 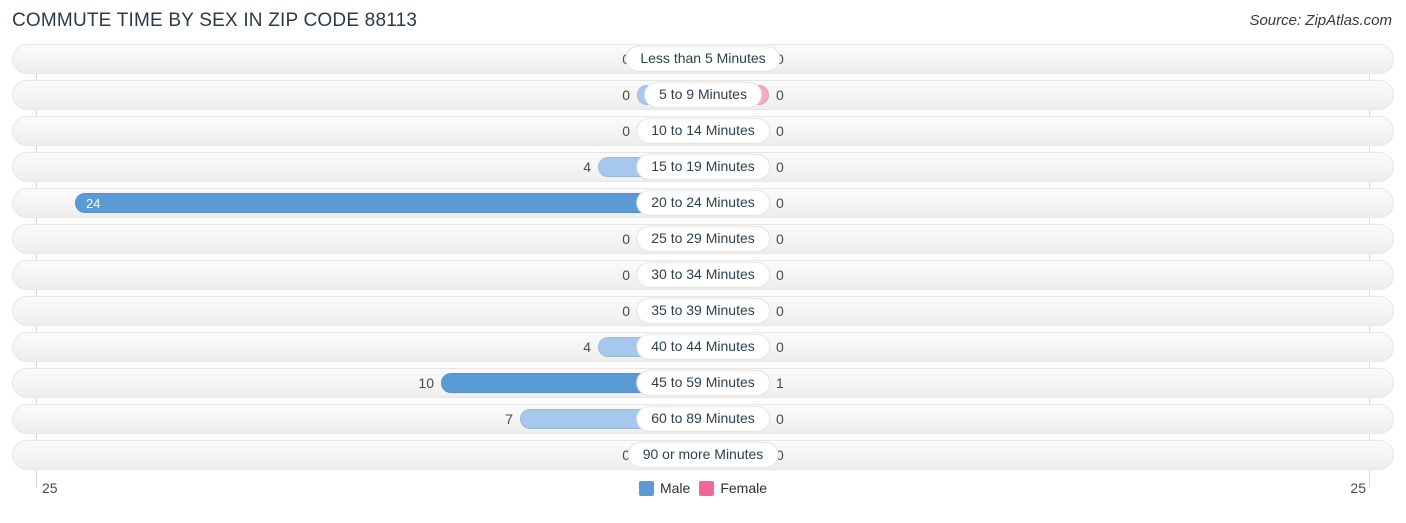 I want to click on bar-row: 24 0 20 to 24 Minutes, so click(x=703, y=203).